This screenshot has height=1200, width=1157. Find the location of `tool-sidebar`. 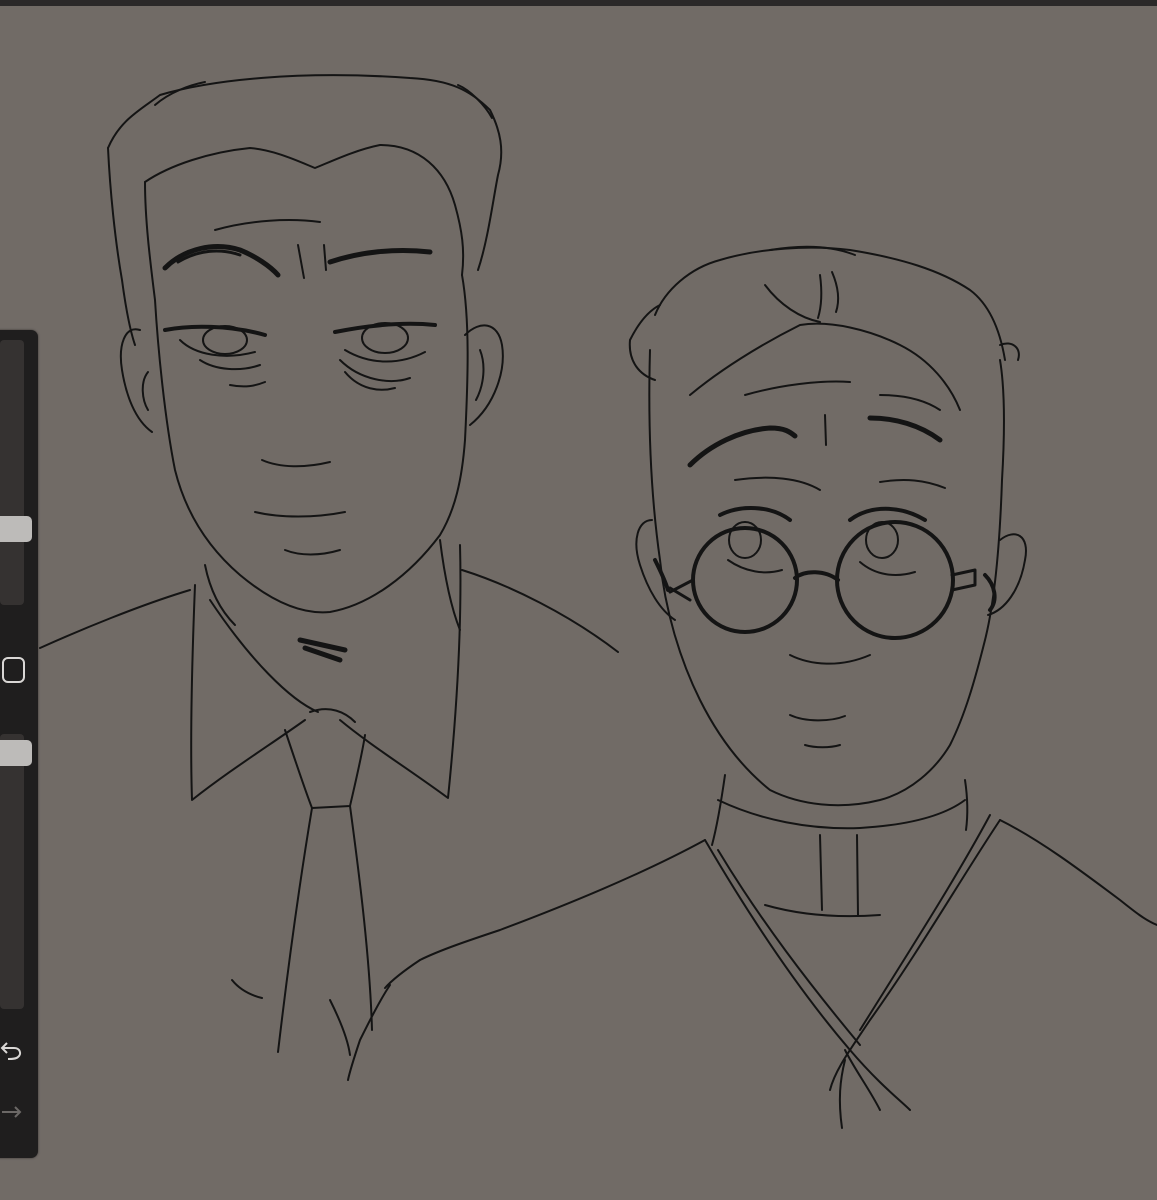

tool-sidebar is located at coordinates (19, 744).